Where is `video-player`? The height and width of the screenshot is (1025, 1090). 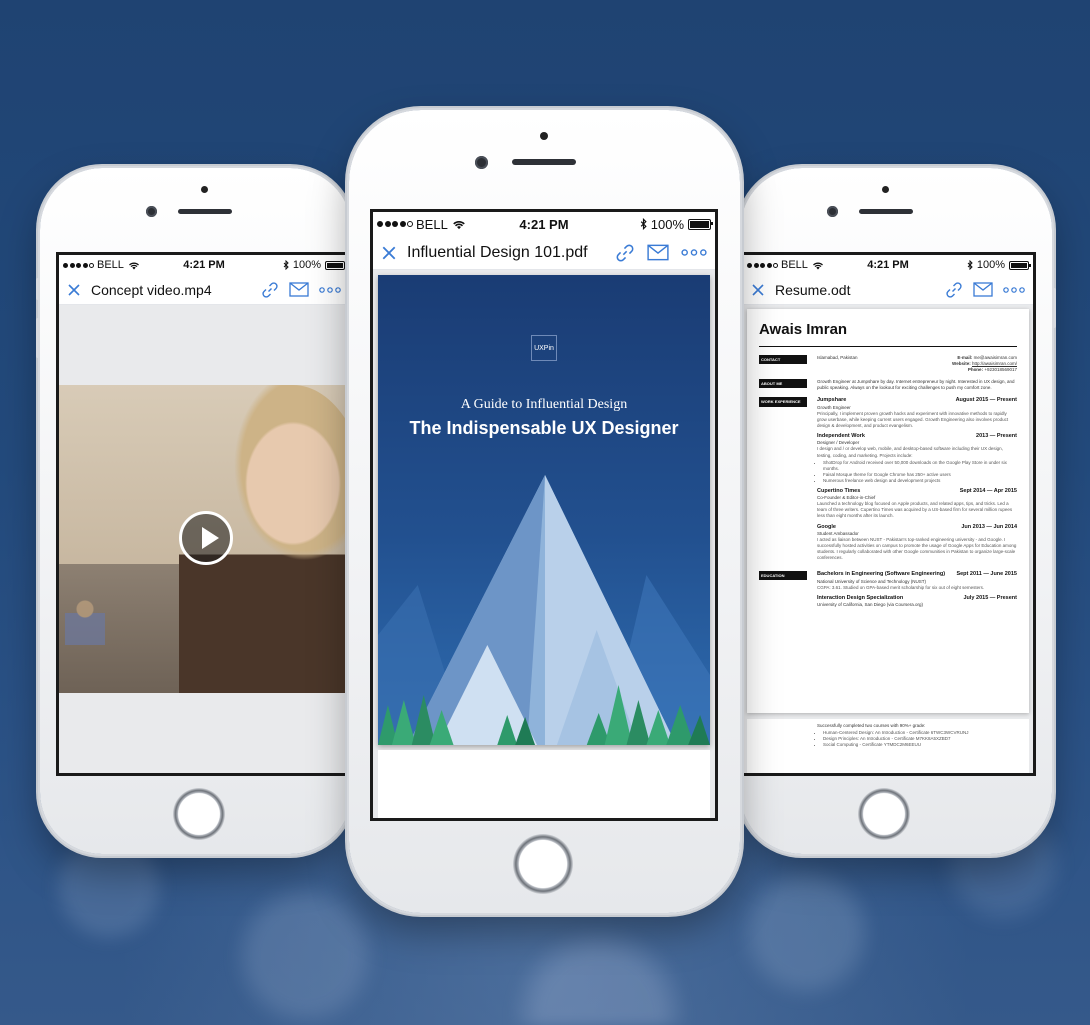
video-player is located at coordinates (204, 539).